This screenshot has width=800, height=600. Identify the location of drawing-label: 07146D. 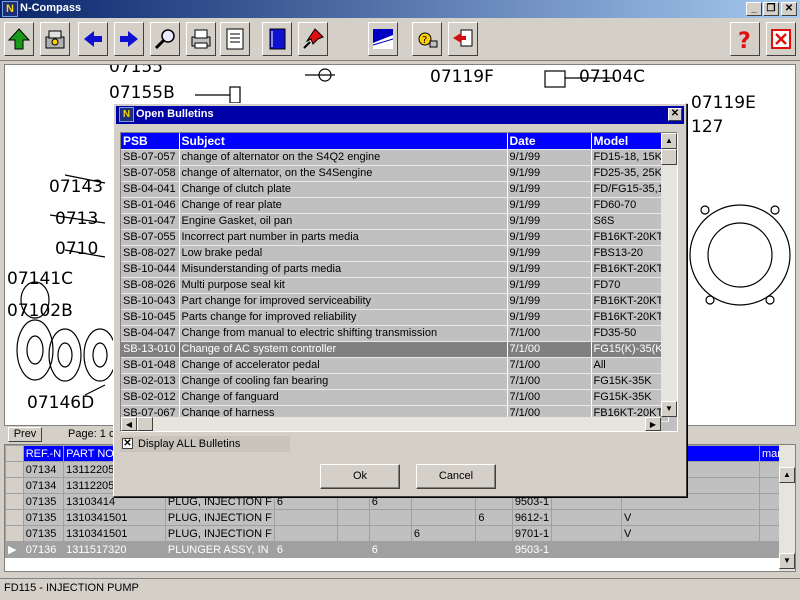
(60, 403).